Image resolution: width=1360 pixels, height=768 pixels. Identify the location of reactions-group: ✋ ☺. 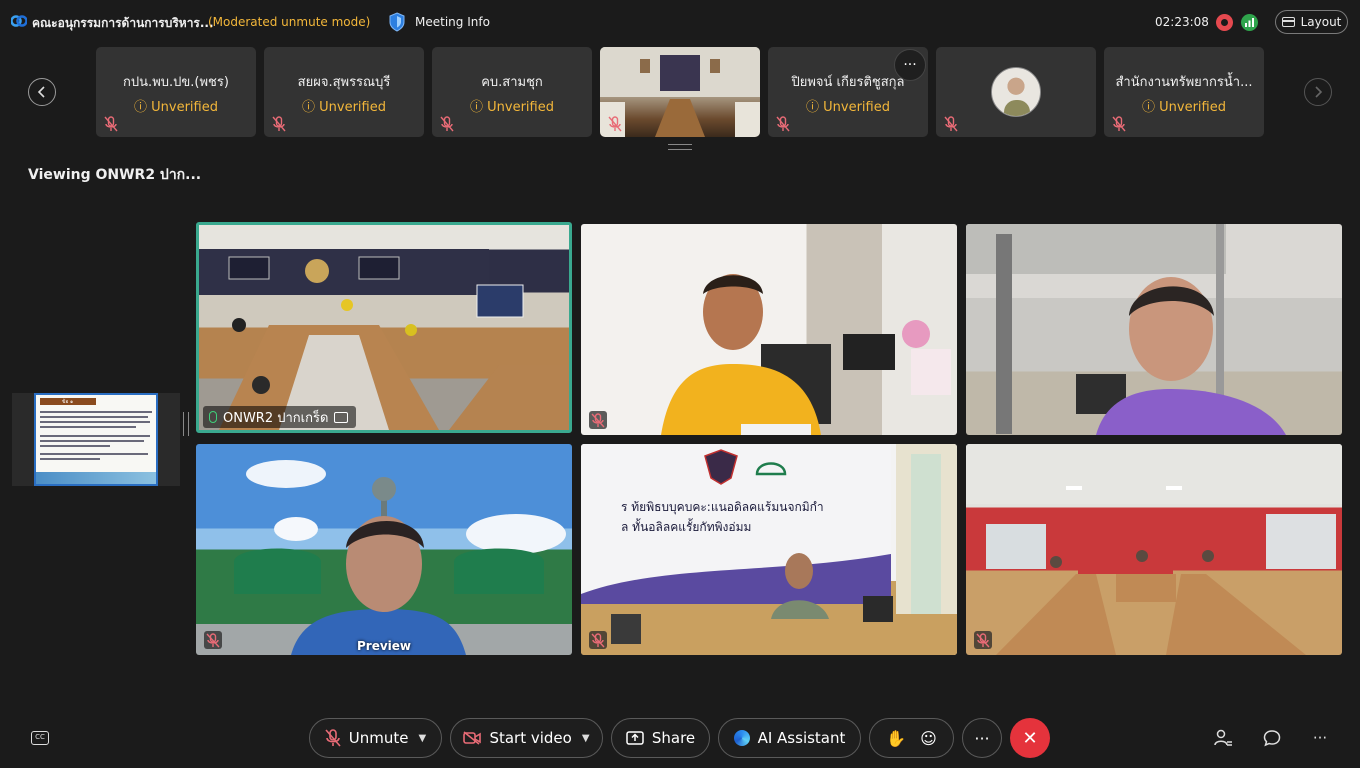
(911, 738).